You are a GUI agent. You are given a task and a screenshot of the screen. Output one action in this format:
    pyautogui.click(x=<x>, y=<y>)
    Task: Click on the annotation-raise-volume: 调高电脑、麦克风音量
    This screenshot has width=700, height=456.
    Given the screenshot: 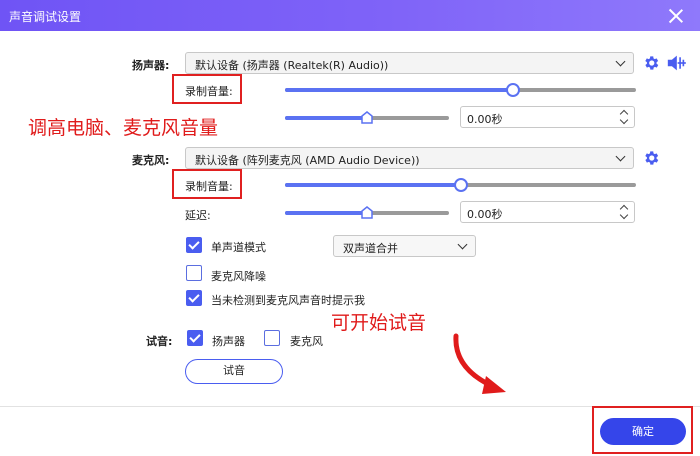 What is the action you would take?
    pyautogui.click(x=123, y=128)
    